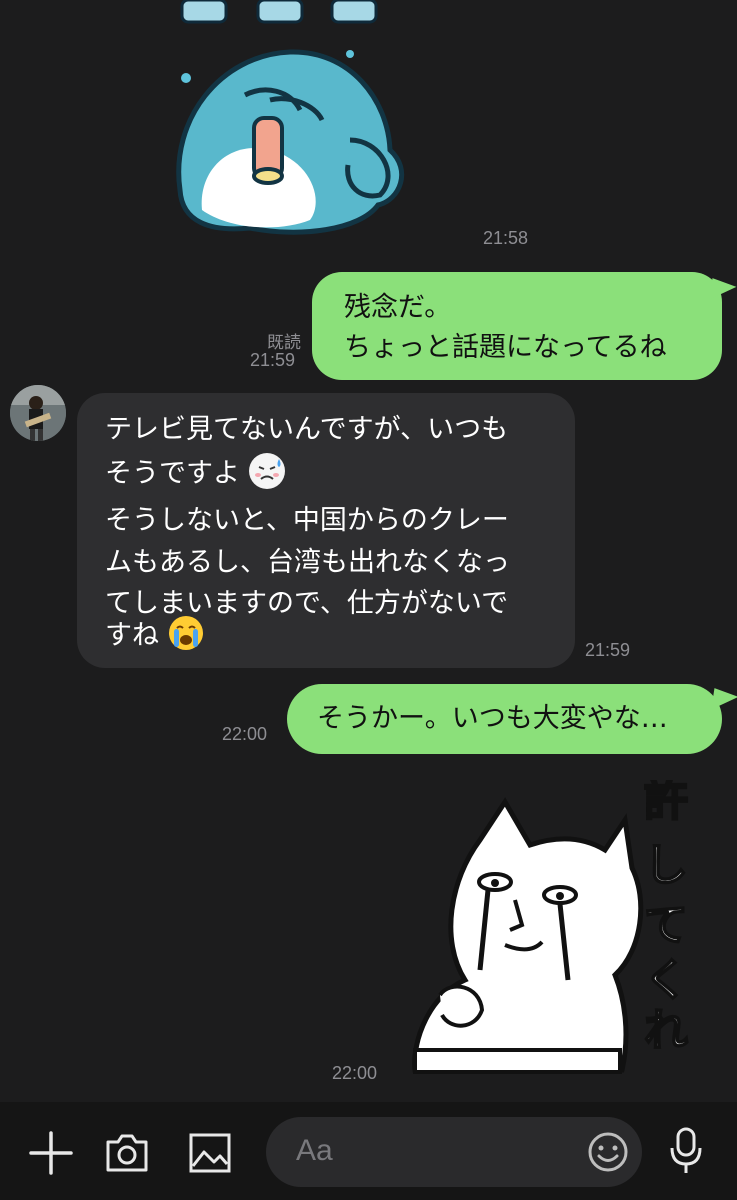  What do you see at coordinates (608, 1152) in the screenshot?
I see `smiley-icon` at bounding box center [608, 1152].